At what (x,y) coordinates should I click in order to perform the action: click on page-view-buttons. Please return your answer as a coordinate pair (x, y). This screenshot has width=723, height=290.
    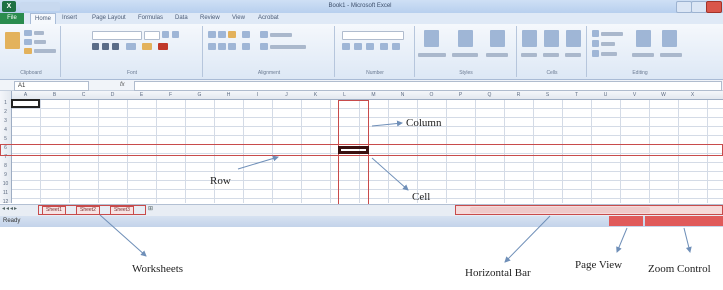
    Looking at the image, I should click on (626, 221).